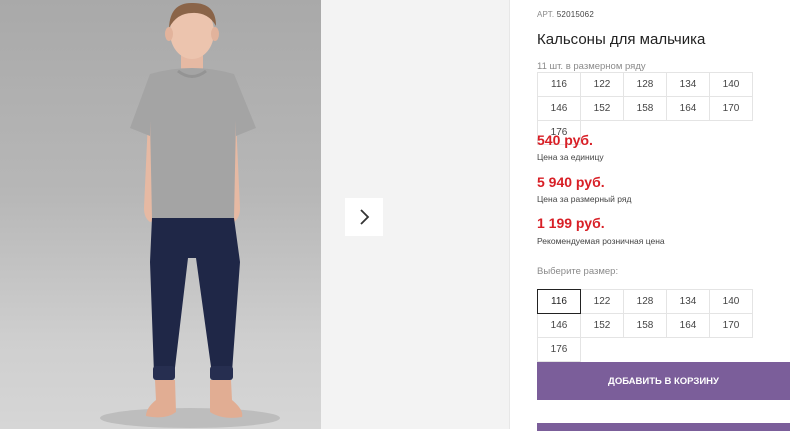 The width and height of the screenshot is (800, 431). What do you see at coordinates (688, 325) in the screenshot?
I see `size-option-164: 164` at bounding box center [688, 325].